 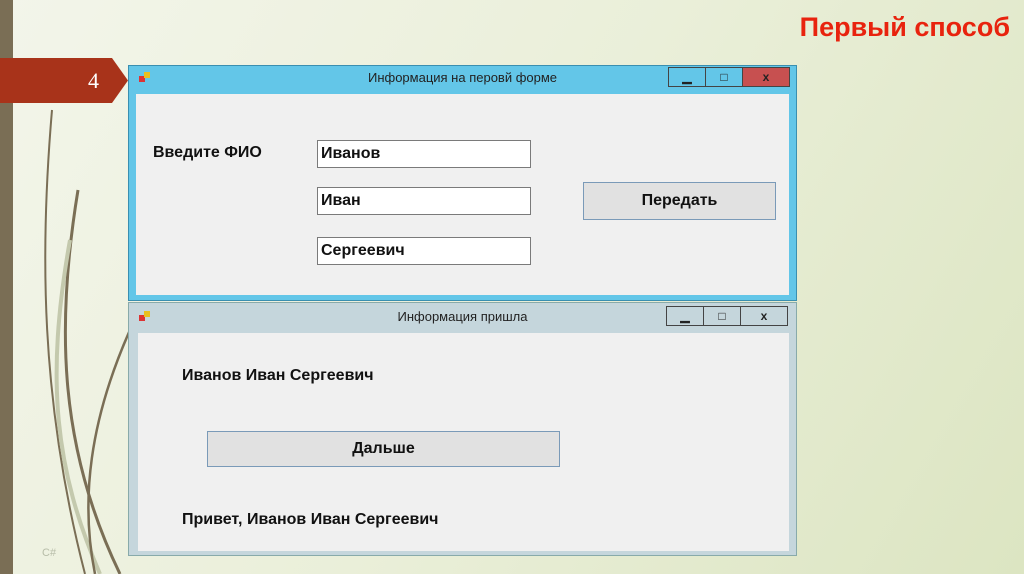 What do you see at coordinates (64, 80) in the screenshot?
I see `slide-number-tab: 4` at bounding box center [64, 80].